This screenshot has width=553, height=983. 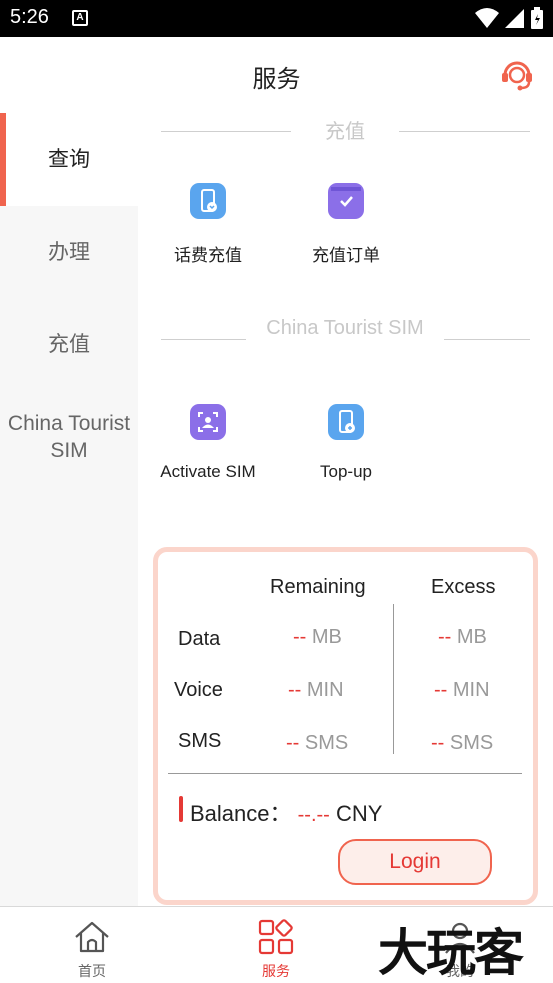 I want to click on battery-icon, so click(x=537, y=18).